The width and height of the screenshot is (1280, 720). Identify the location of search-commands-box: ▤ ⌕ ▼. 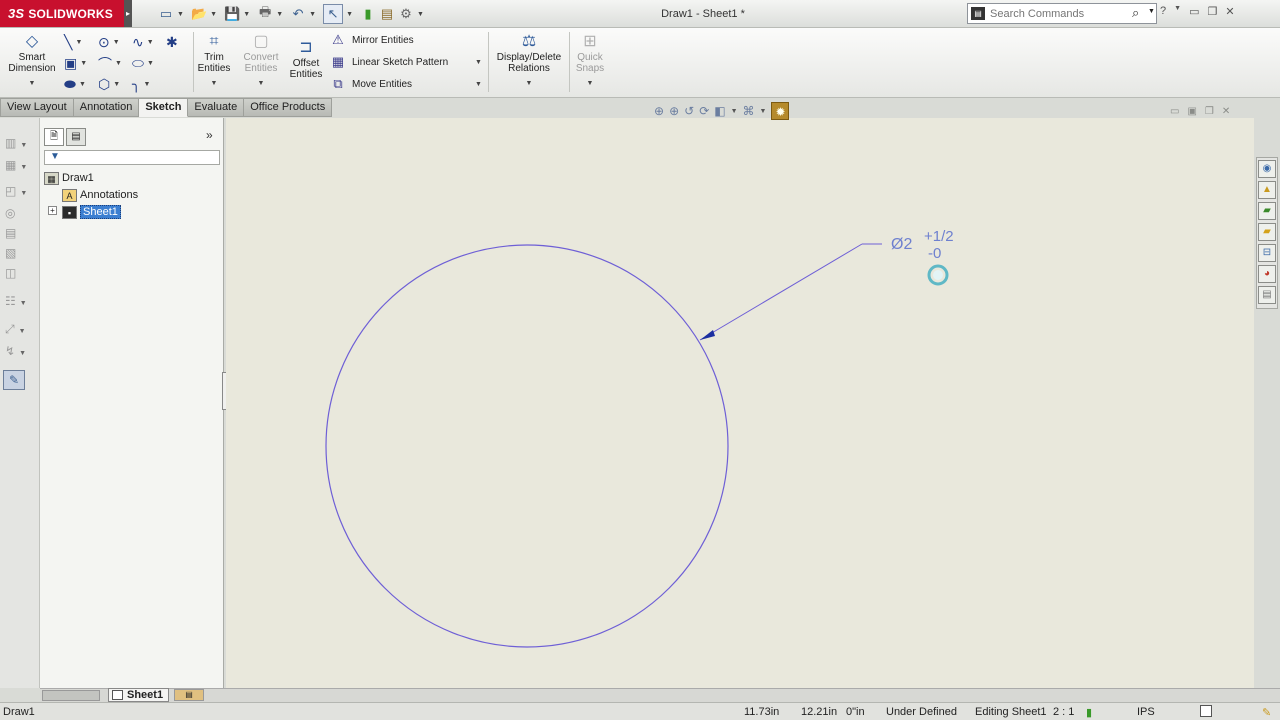
(1062, 13).